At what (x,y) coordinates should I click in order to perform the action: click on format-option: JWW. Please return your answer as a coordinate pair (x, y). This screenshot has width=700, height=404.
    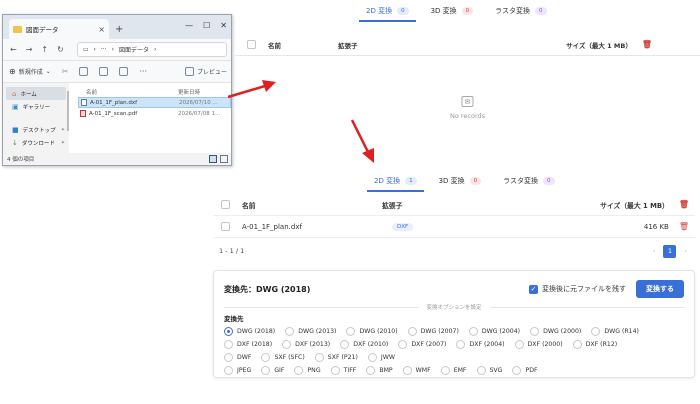
    Looking at the image, I should click on (381, 357).